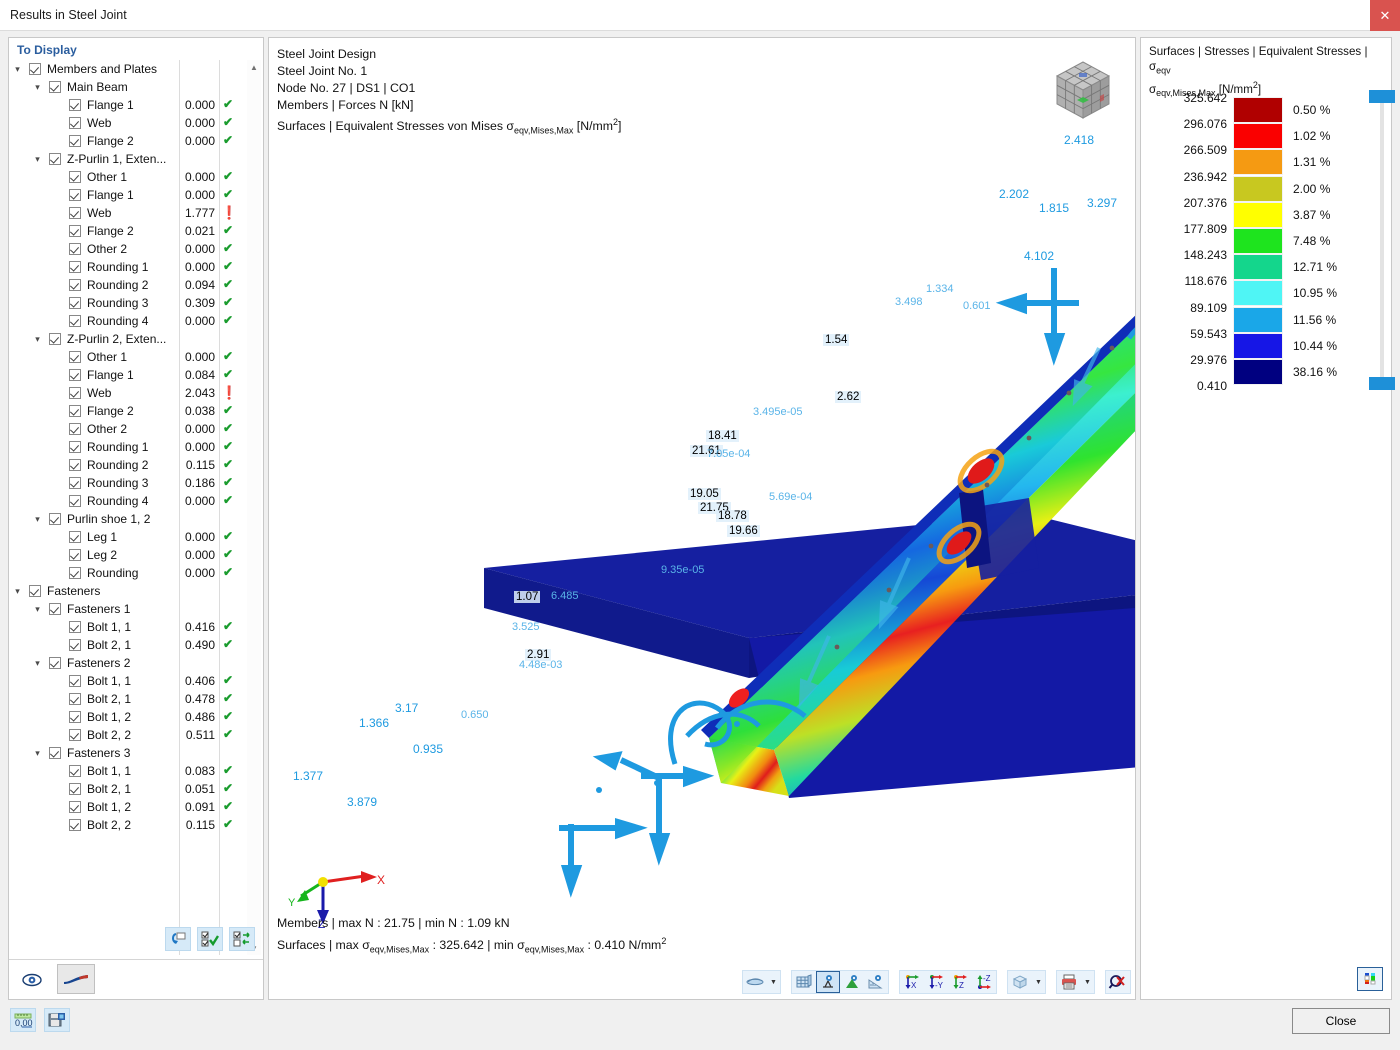  I want to click on tree-item-members-and-plates: ▾ Members and Plates, so click(136, 69).